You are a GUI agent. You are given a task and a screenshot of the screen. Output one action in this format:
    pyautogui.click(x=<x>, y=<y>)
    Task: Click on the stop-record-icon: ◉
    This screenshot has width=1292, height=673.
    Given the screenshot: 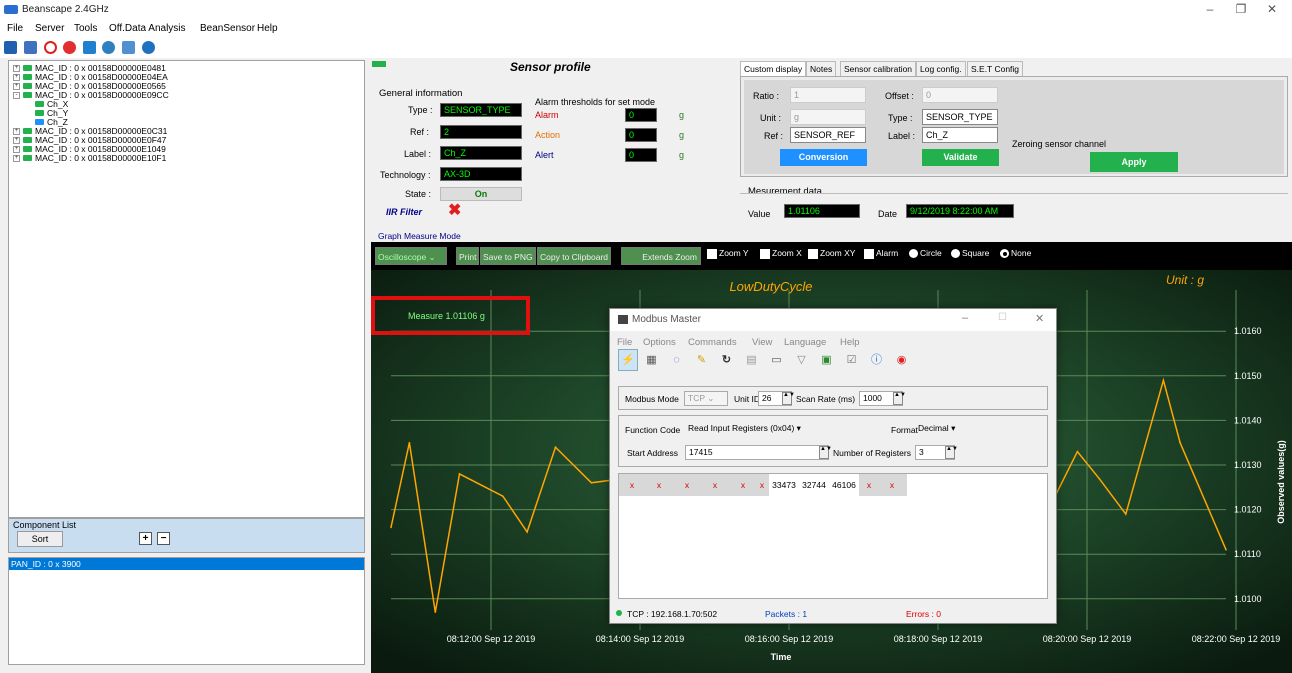 What is the action you would take?
    pyautogui.click(x=901, y=360)
    